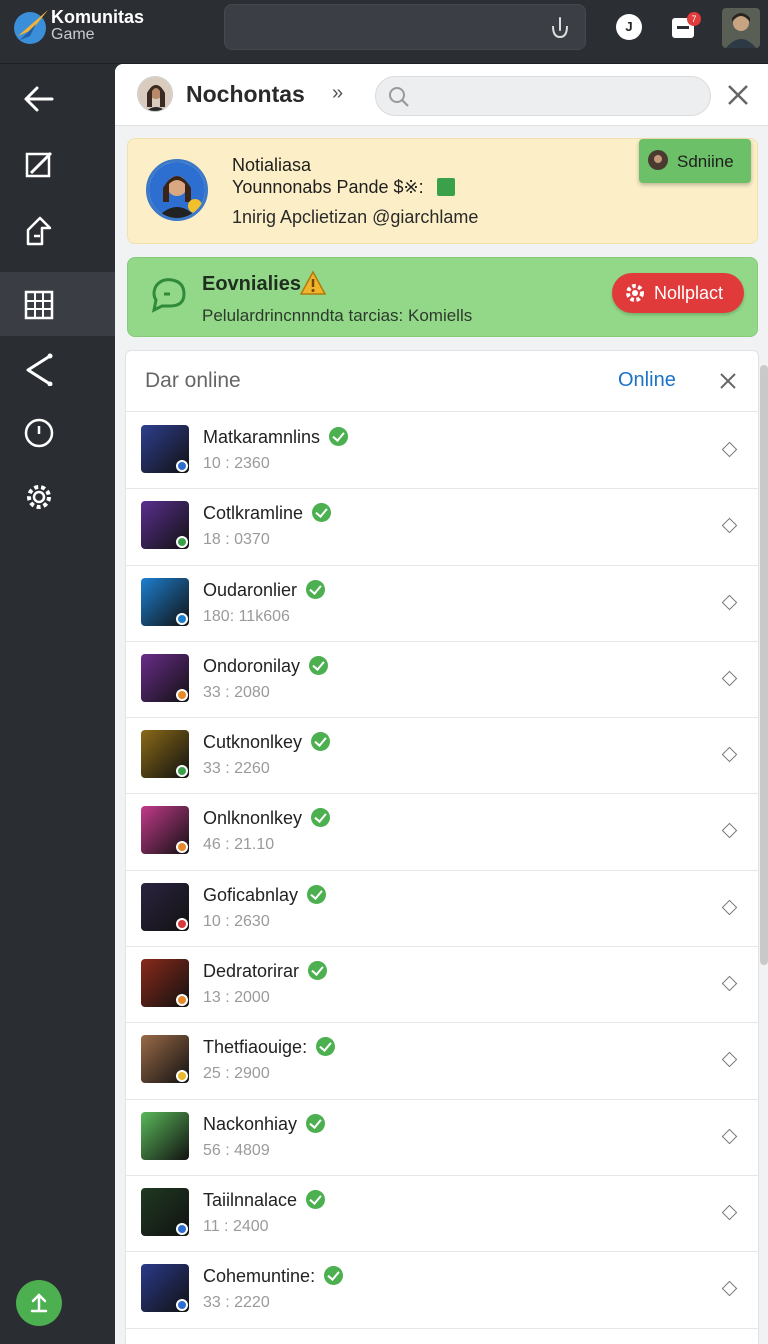 This screenshot has height=1344, width=768. What do you see at coordinates (442, 381) in the screenshot?
I see `list-header: Dar online Online` at bounding box center [442, 381].